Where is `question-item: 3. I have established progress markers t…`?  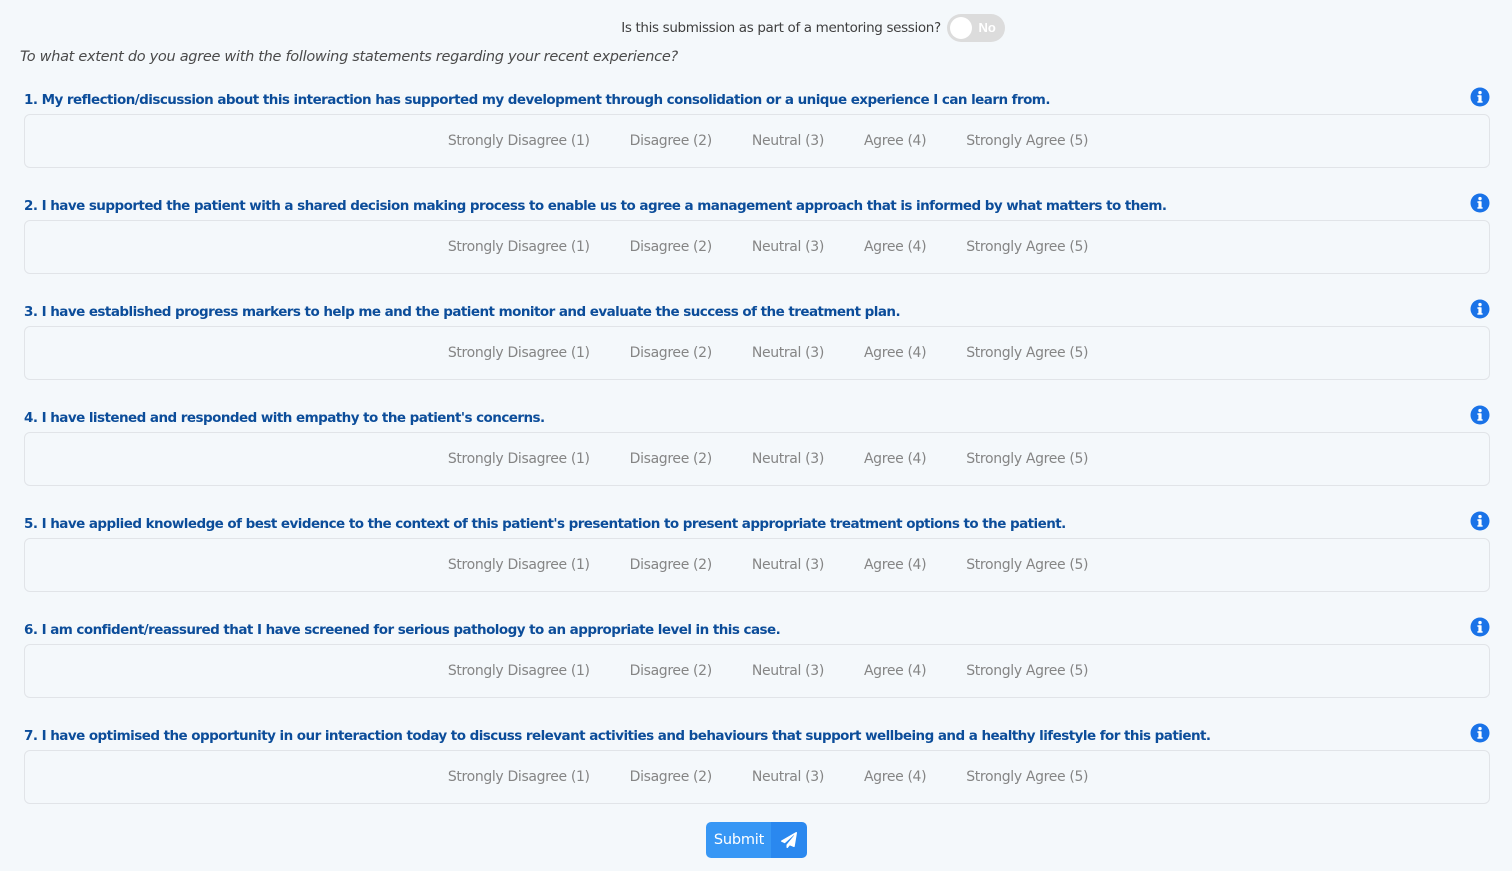
question-item: 3. I have established progress markers t… is located at coordinates (757, 339).